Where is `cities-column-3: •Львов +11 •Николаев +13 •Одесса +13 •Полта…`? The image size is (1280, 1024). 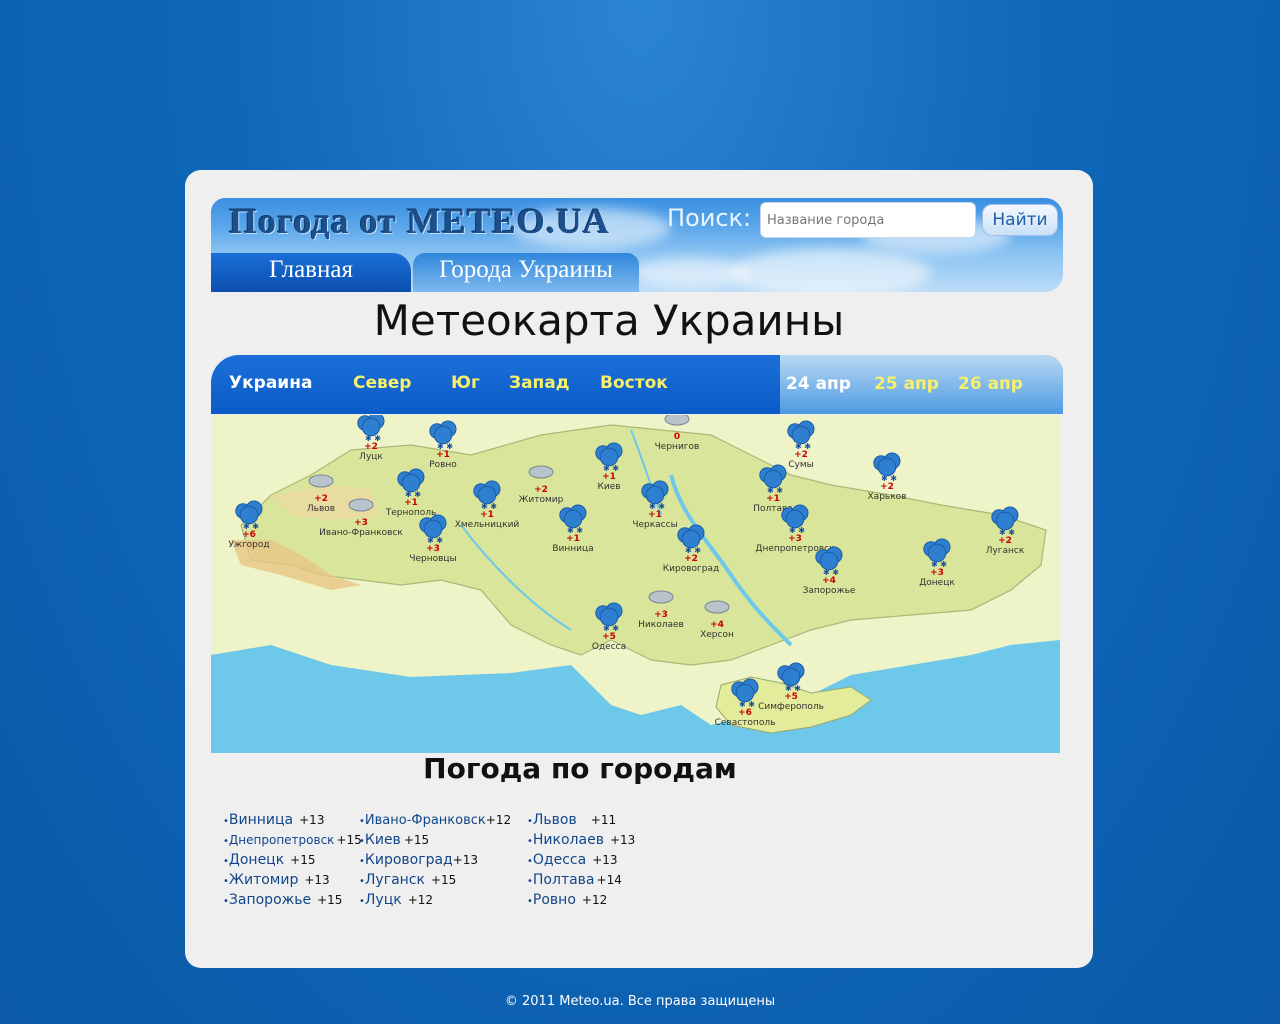
cities-column-3: •Львов +11 •Николаев +13 •Одесса +13 •Полта… is located at coordinates (581, 862).